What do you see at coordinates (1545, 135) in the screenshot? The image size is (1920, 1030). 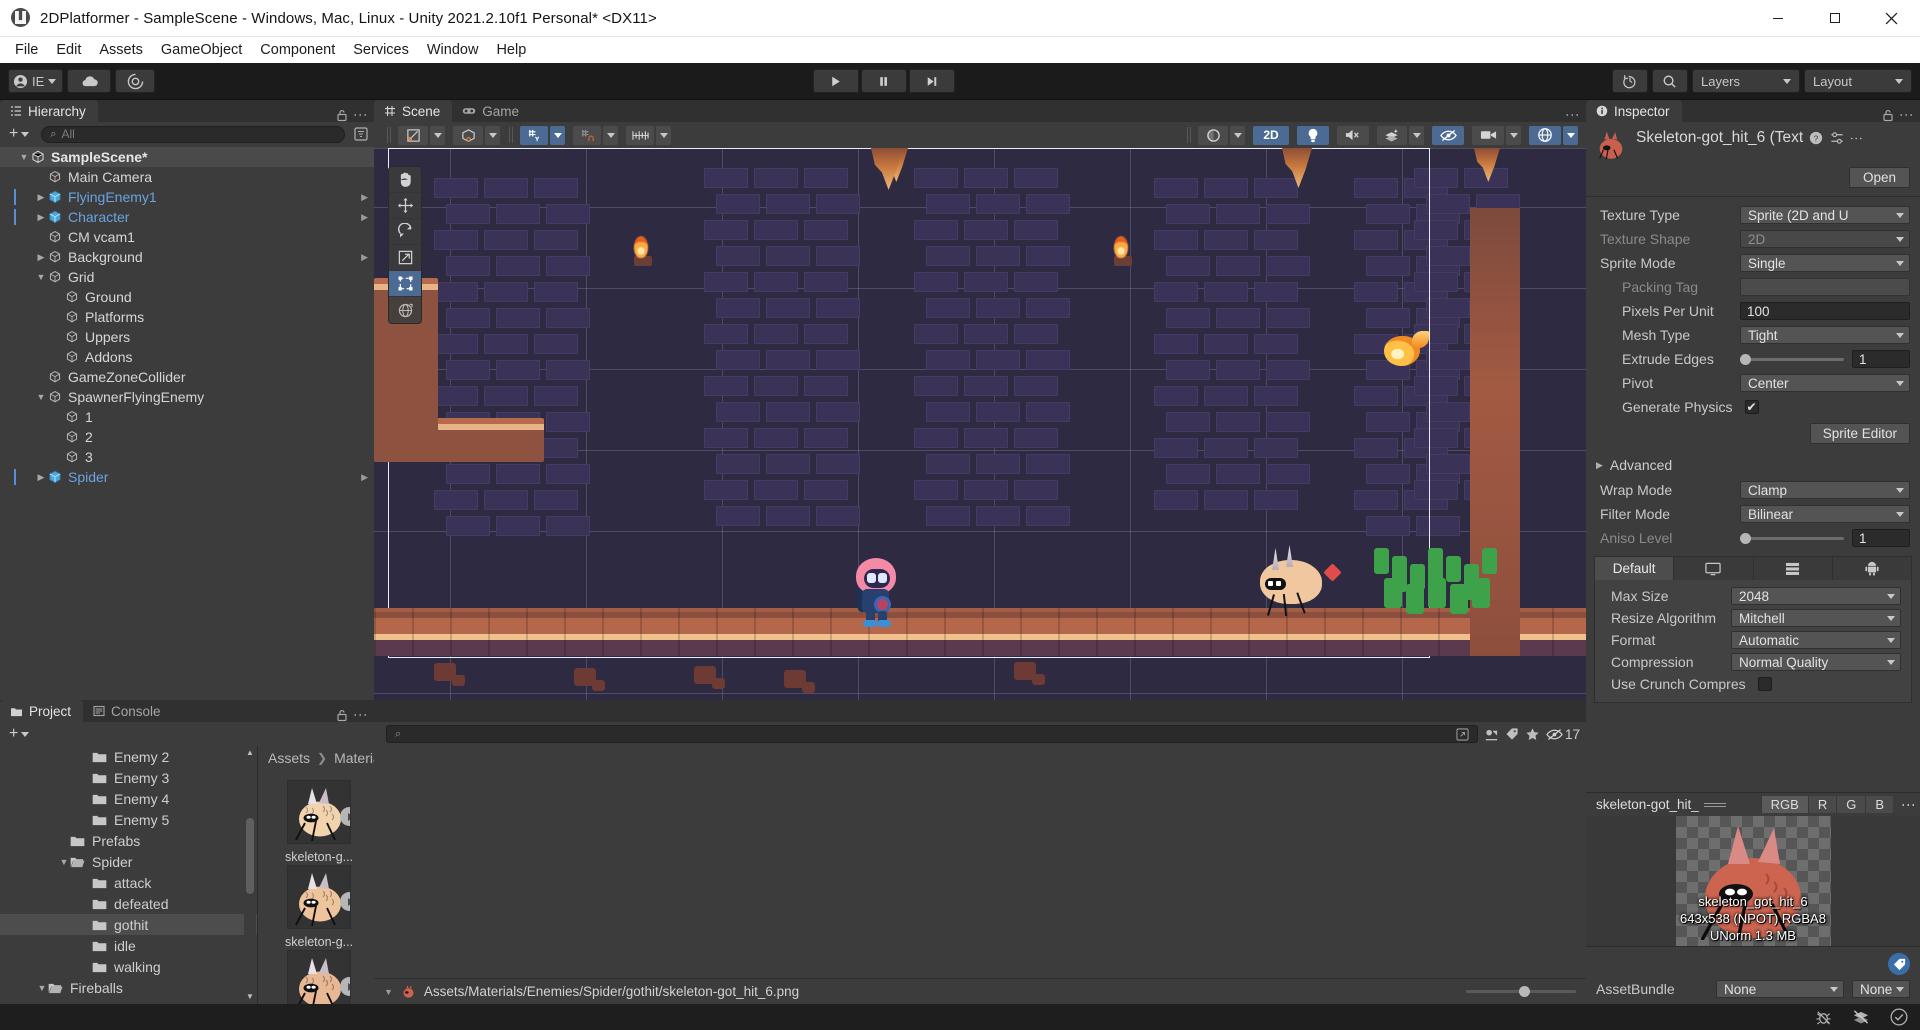 I see `gizmos-toggle` at bounding box center [1545, 135].